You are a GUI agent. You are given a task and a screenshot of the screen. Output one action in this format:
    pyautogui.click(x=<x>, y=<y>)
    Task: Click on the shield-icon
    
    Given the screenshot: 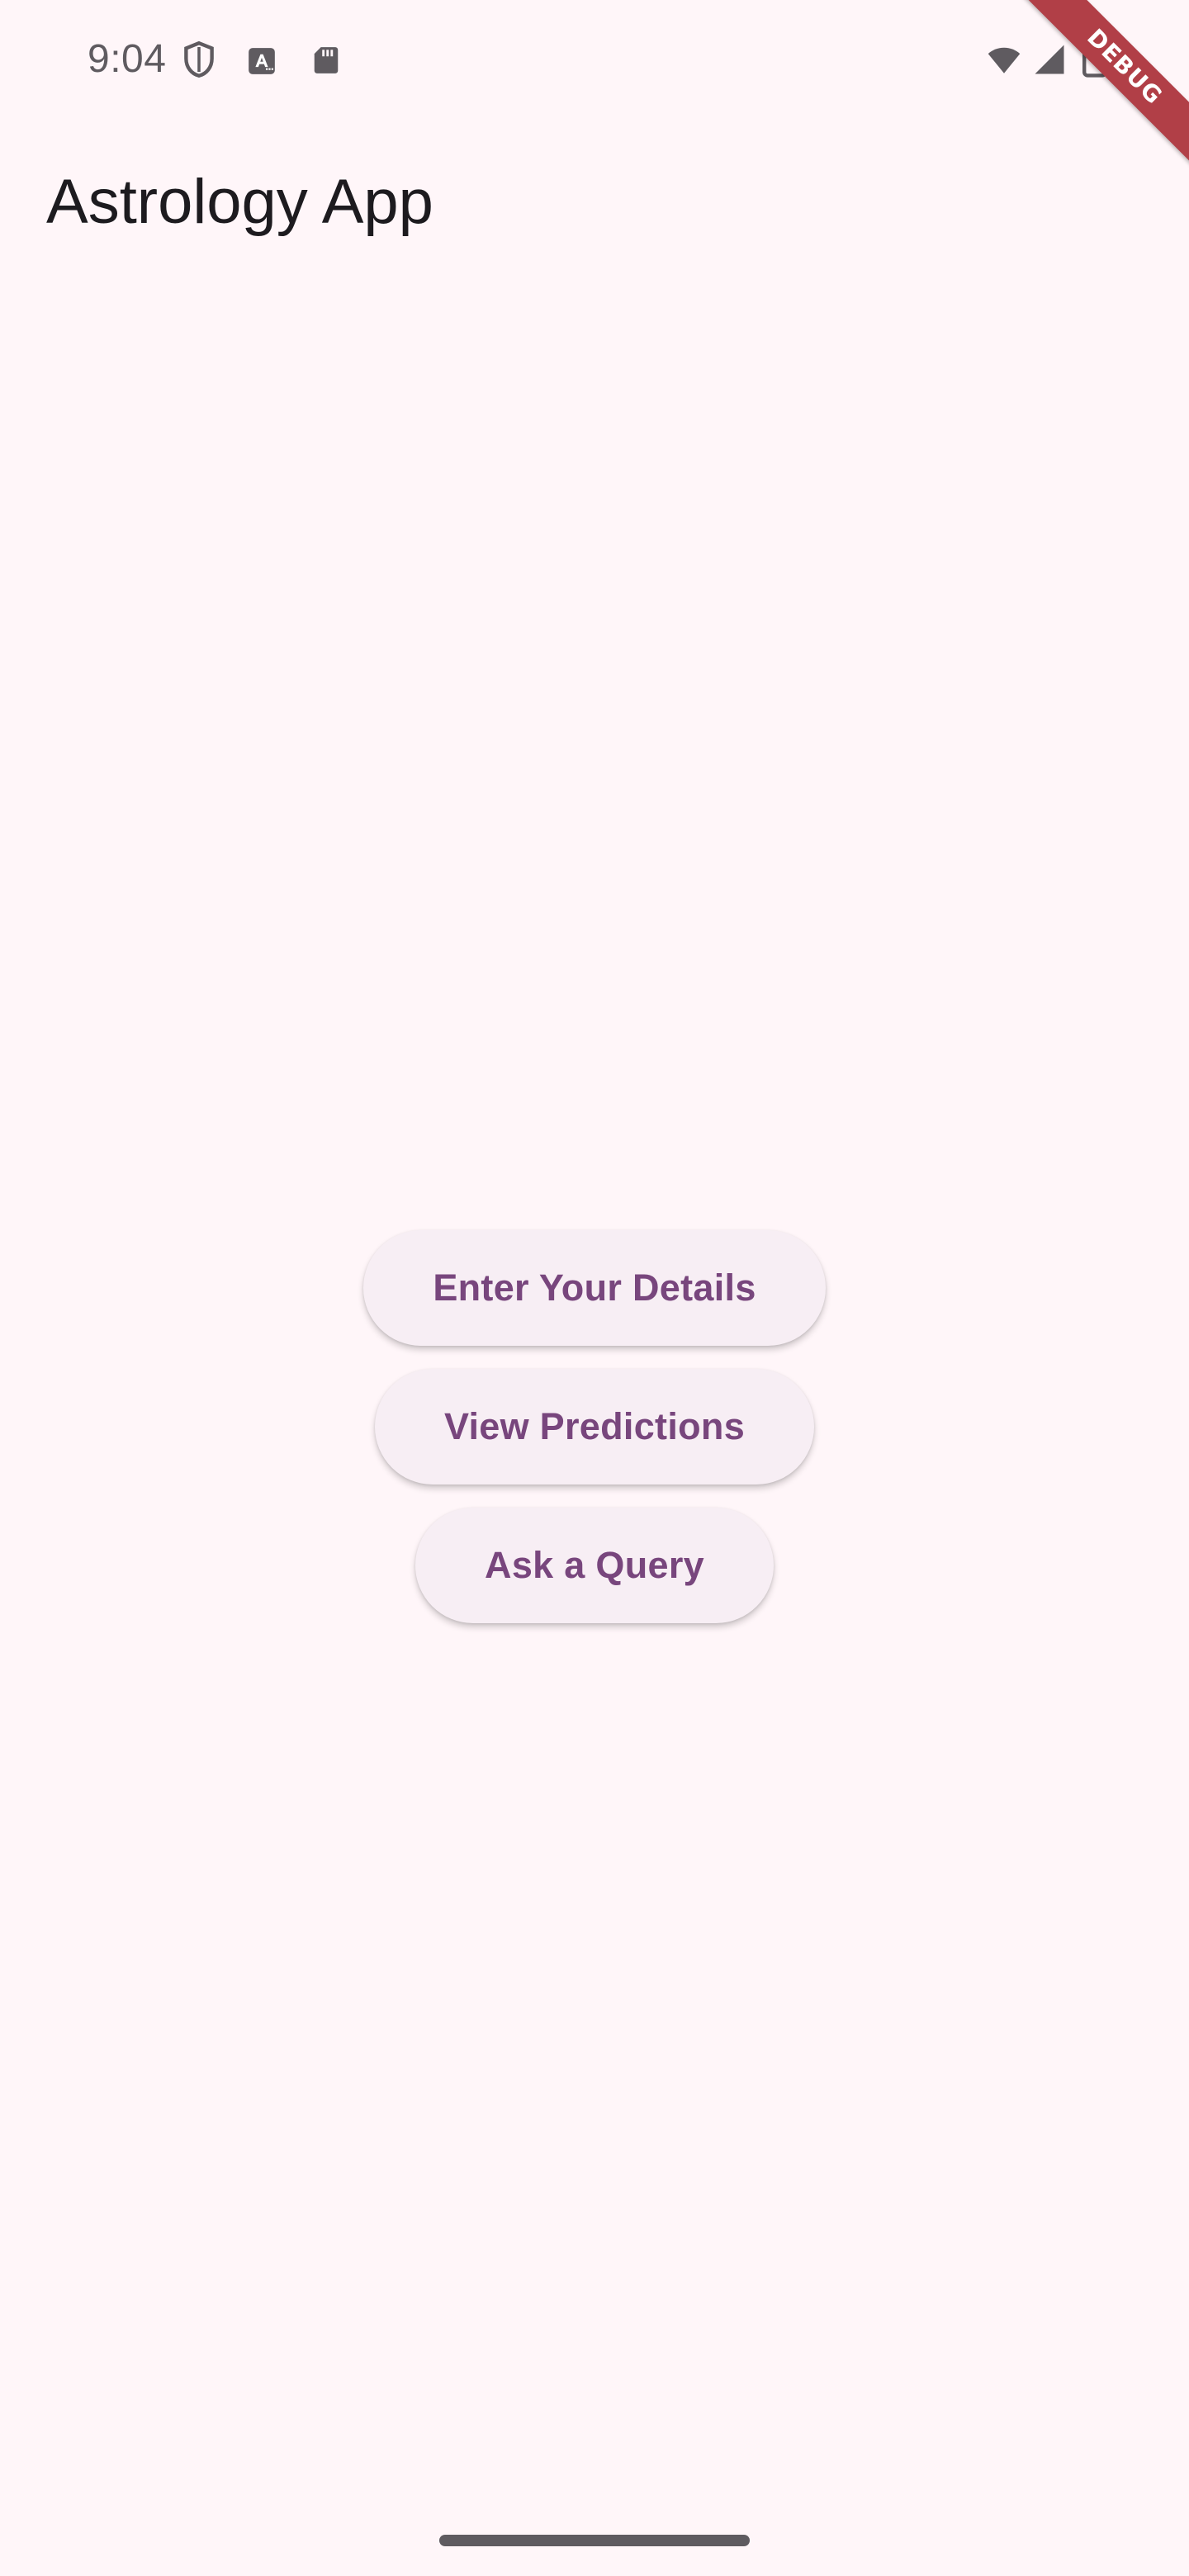 What is the action you would take?
    pyautogui.click(x=199, y=59)
    